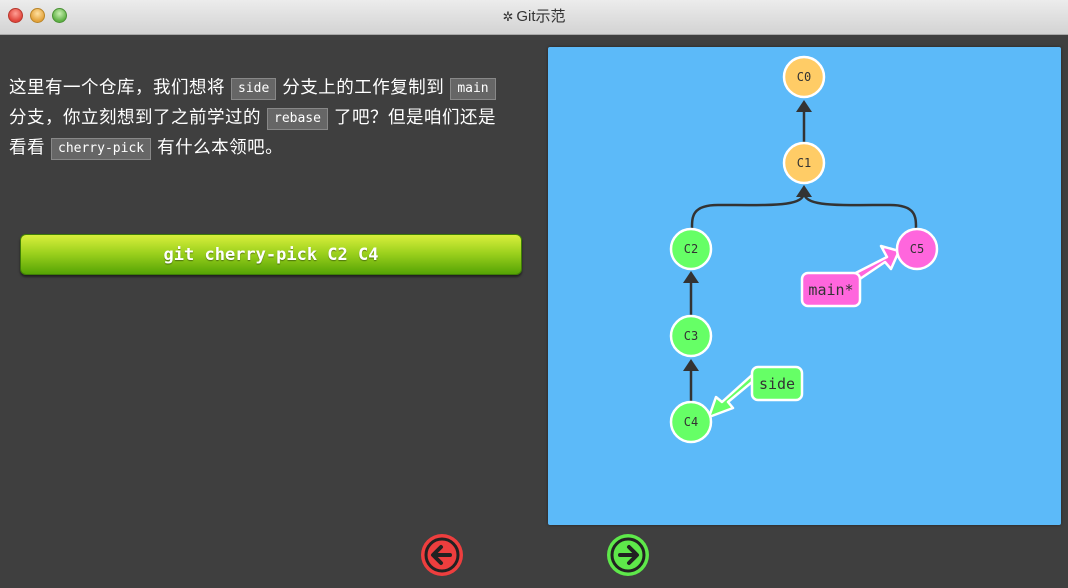 Image resolution: width=1068 pixels, height=588 pixels. What do you see at coordinates (473, 89) in the screenshot?
I see `code-main: main` at bounding box center [473, 89].